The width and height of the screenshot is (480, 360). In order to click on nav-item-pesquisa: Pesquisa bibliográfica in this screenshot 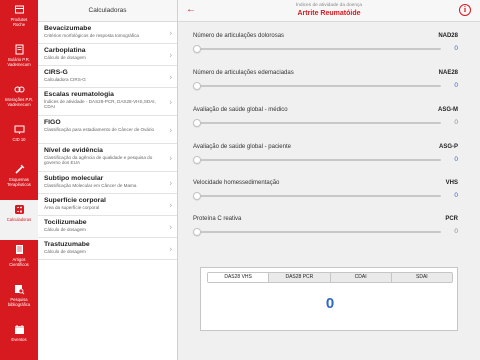, I will do `click(19, 300)`.